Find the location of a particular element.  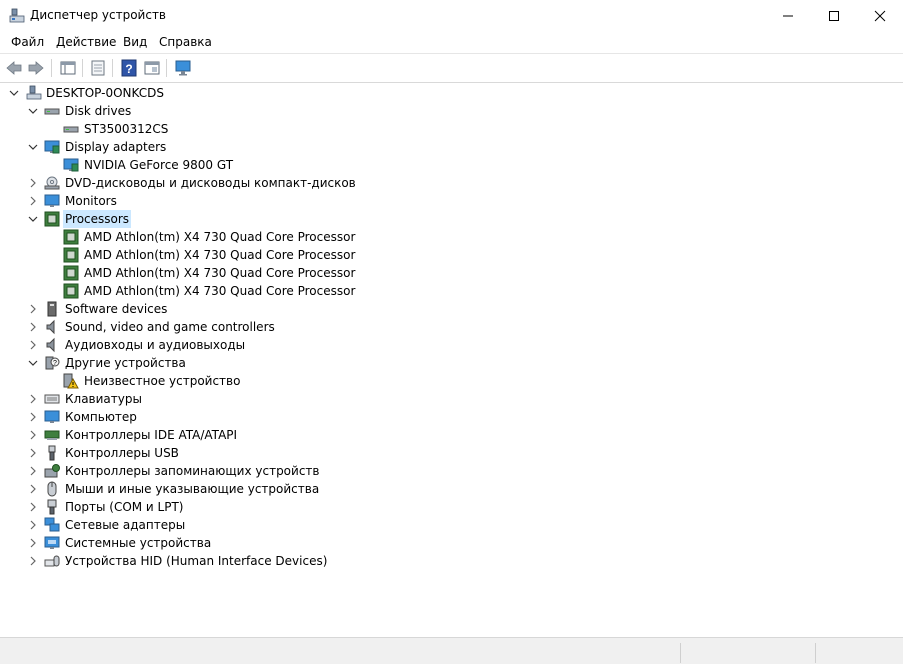

usb-icon is located at coordinates (52, 453).